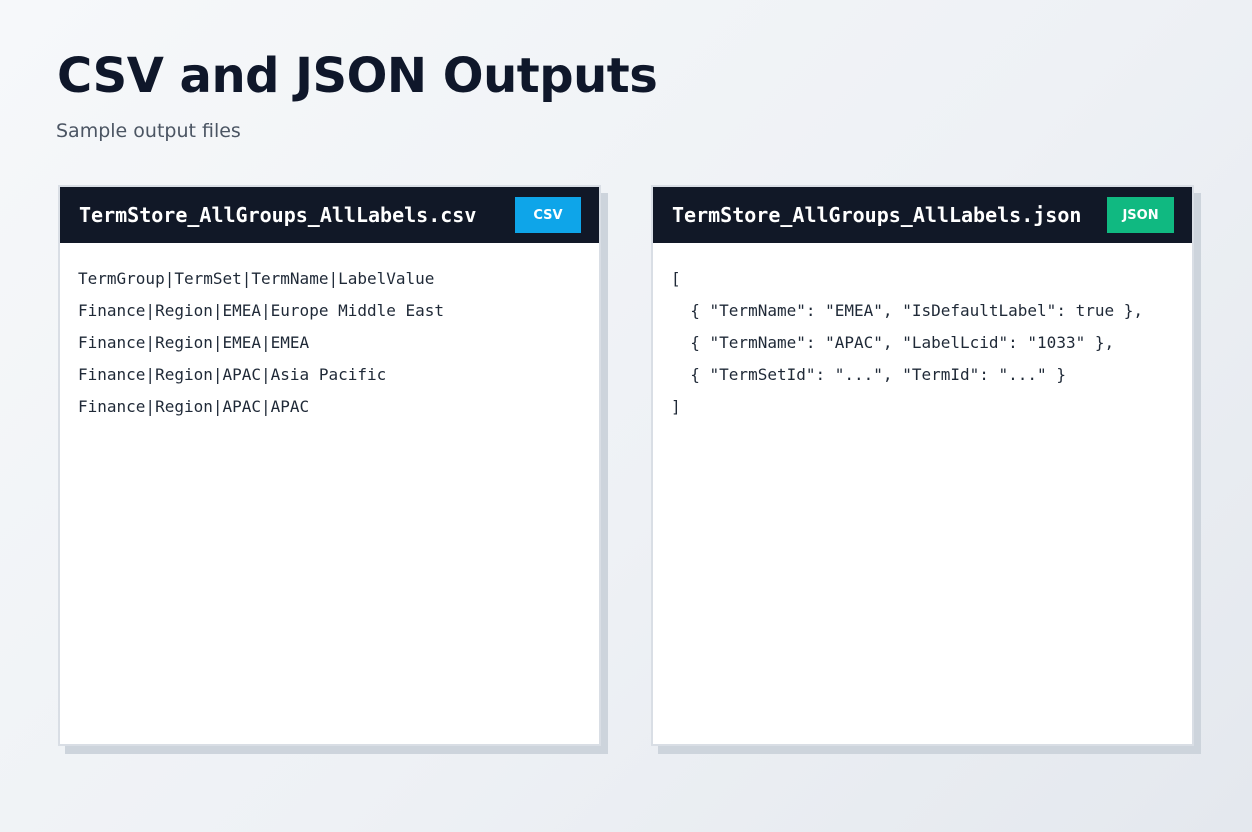 The width and height of the screenshot is (1252, 832). Describe the element at coordinates (278, 215) in the screenshot. I see `csv-filename: TermStore_AllGroups_AllLabels.csv` at that location.